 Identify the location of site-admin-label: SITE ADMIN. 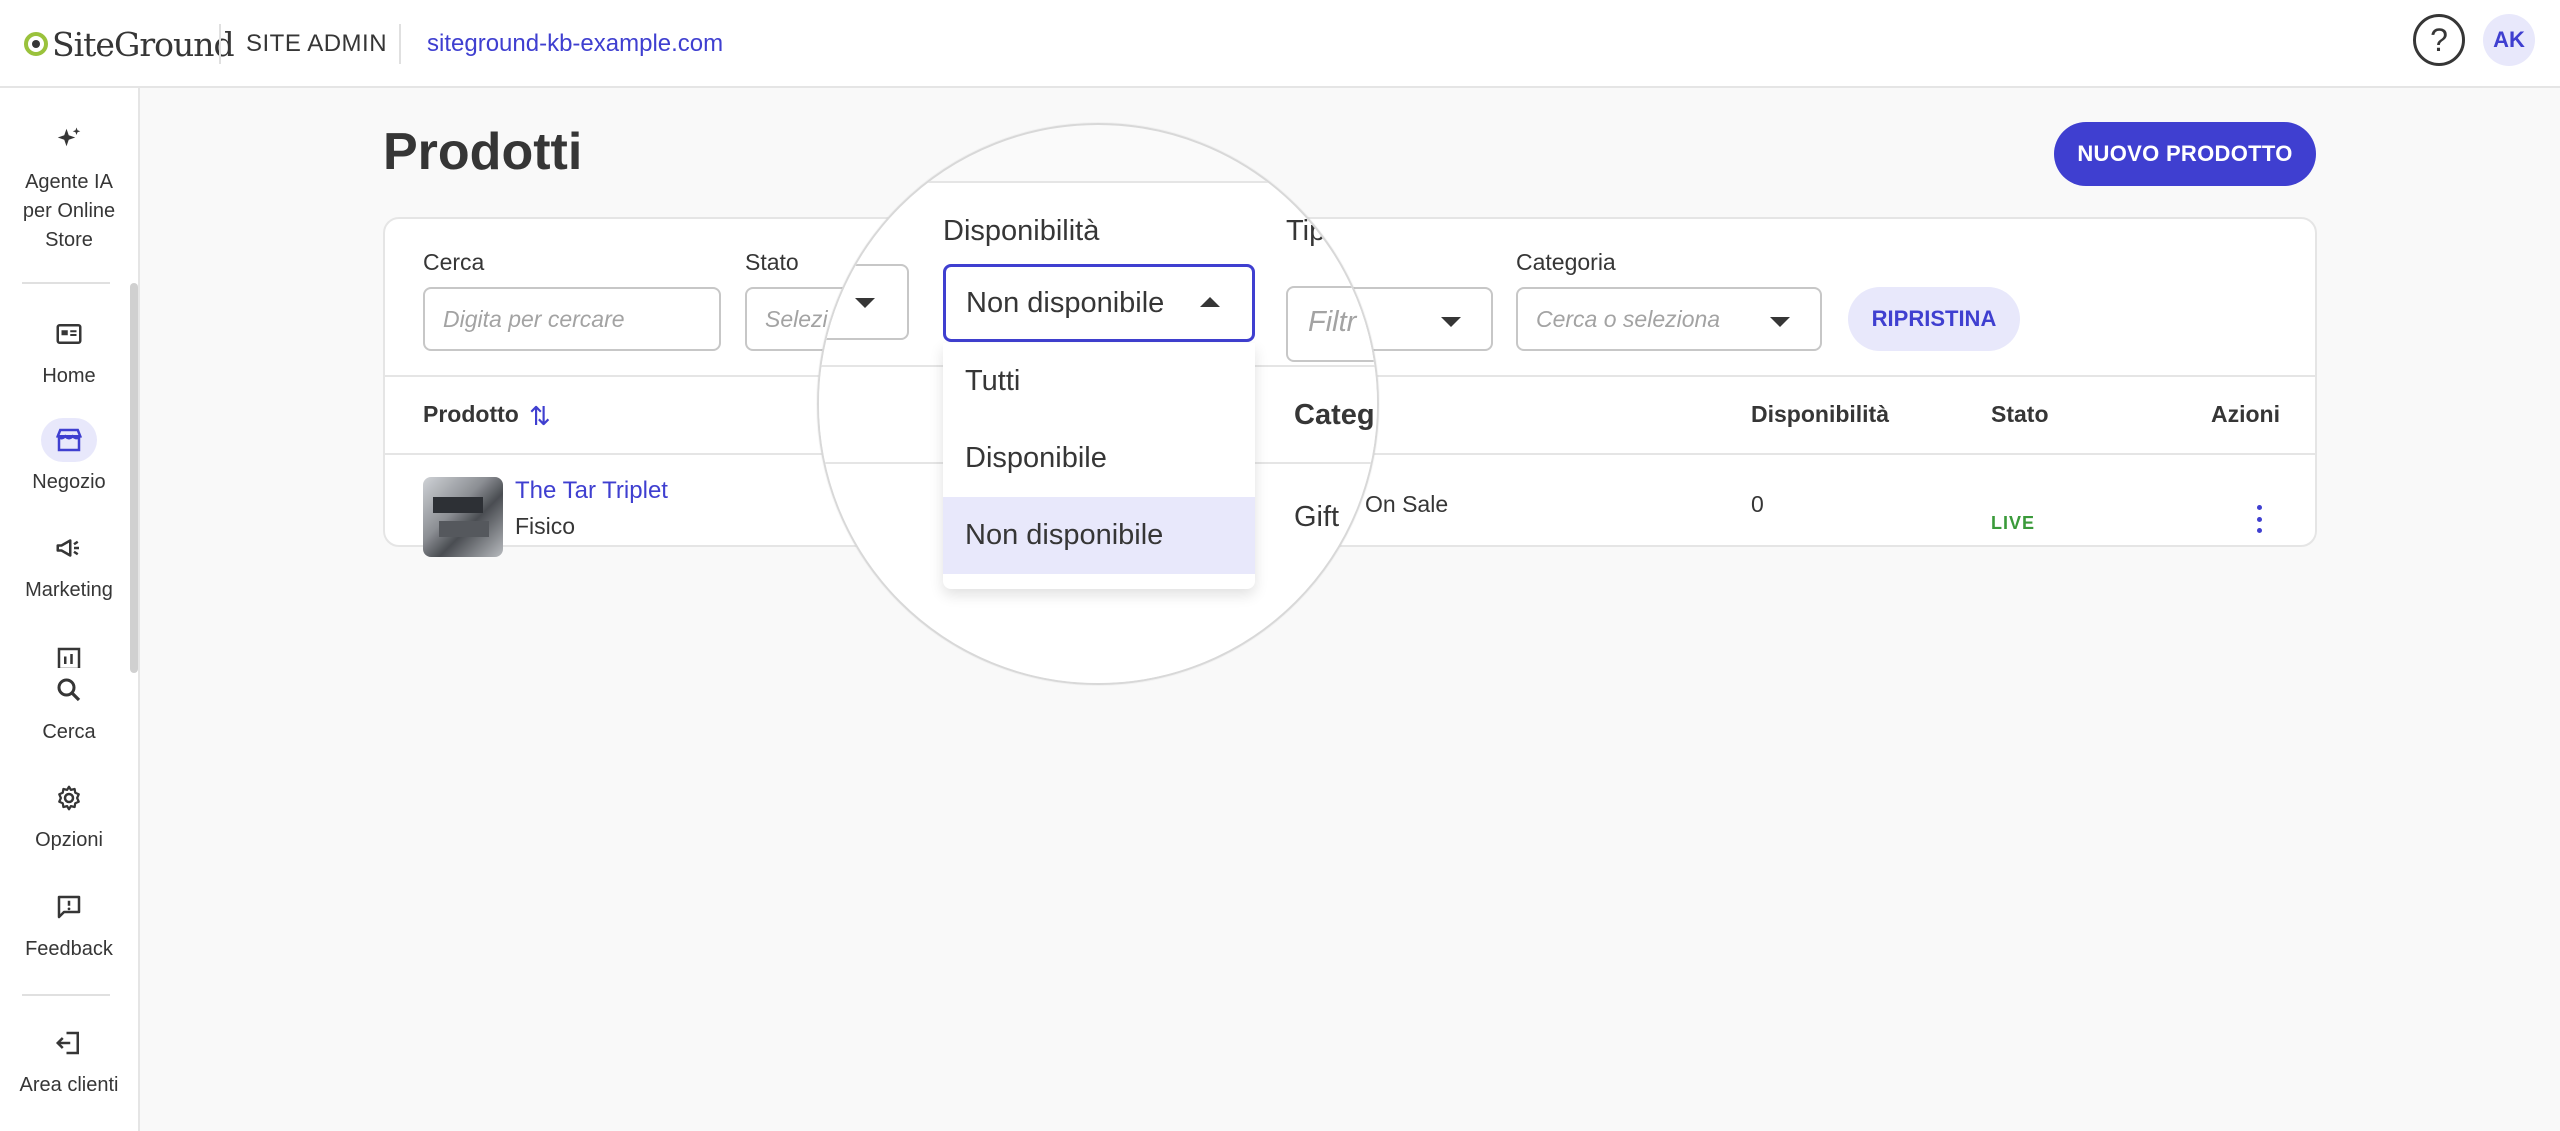
(317, 43).